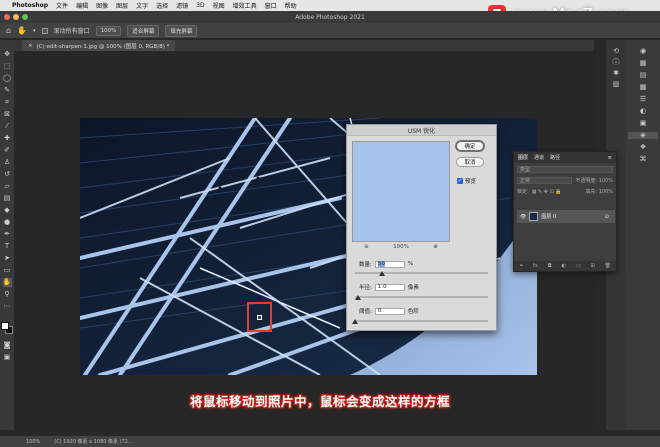 The image size is (660, 447). Describe the element at coordinates (643, 123) in the screenshot. I see `libraries-panel-icon: ▣` at that location.